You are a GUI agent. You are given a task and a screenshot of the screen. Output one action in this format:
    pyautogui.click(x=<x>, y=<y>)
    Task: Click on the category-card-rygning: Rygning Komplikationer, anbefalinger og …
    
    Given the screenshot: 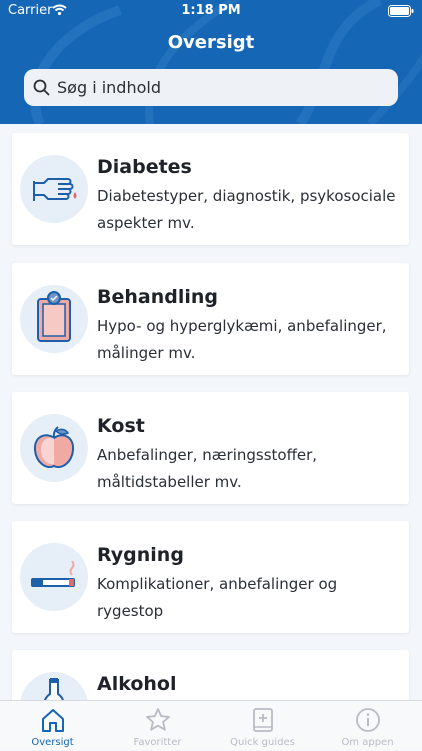 What is the action you would take?
    pyautogui.click(x=210, y=577)
    